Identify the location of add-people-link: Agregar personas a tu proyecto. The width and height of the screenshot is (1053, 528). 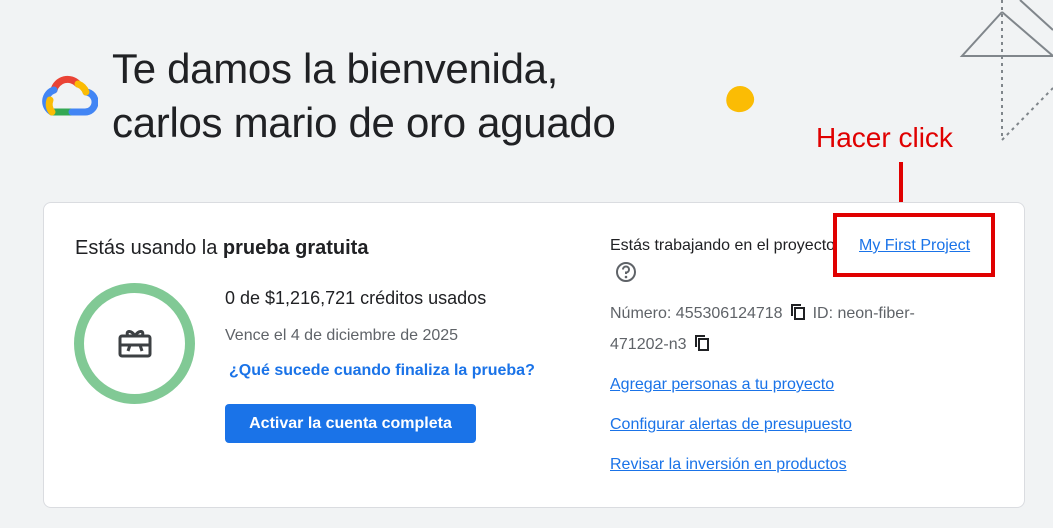
(722, 385).